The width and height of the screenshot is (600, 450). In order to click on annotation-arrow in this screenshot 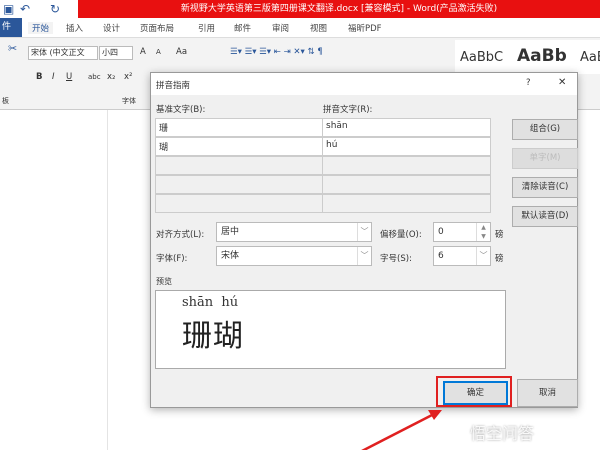, I will do `click(401, 430)`.